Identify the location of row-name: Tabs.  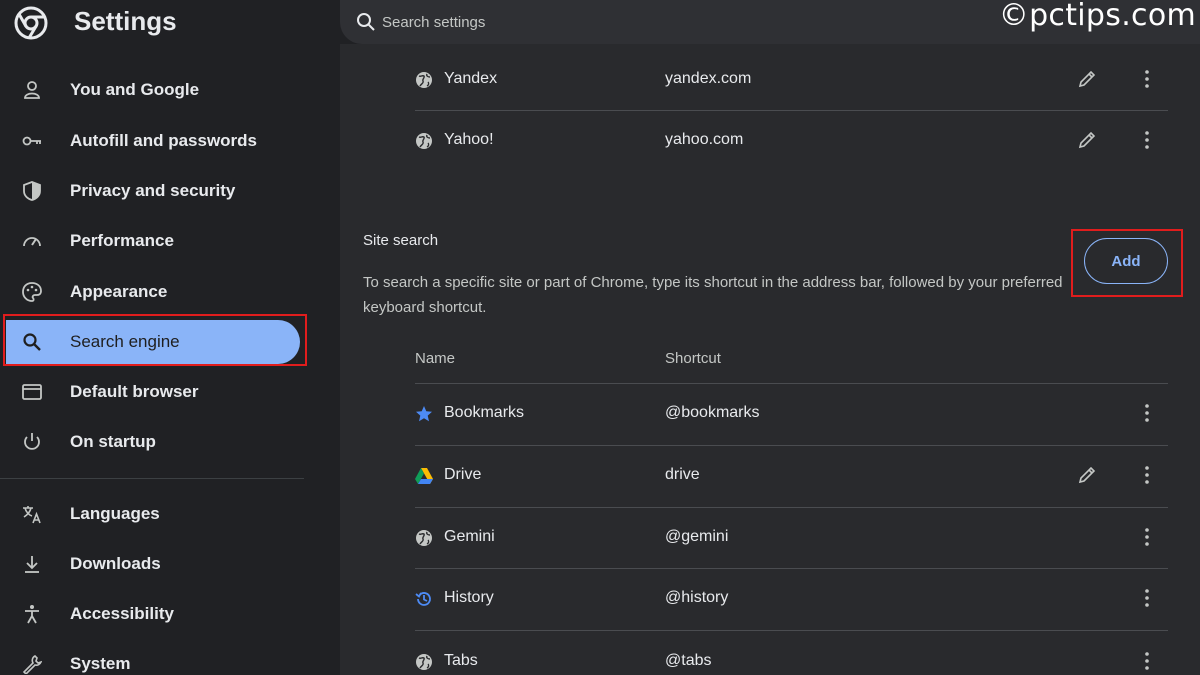
(461, 660).